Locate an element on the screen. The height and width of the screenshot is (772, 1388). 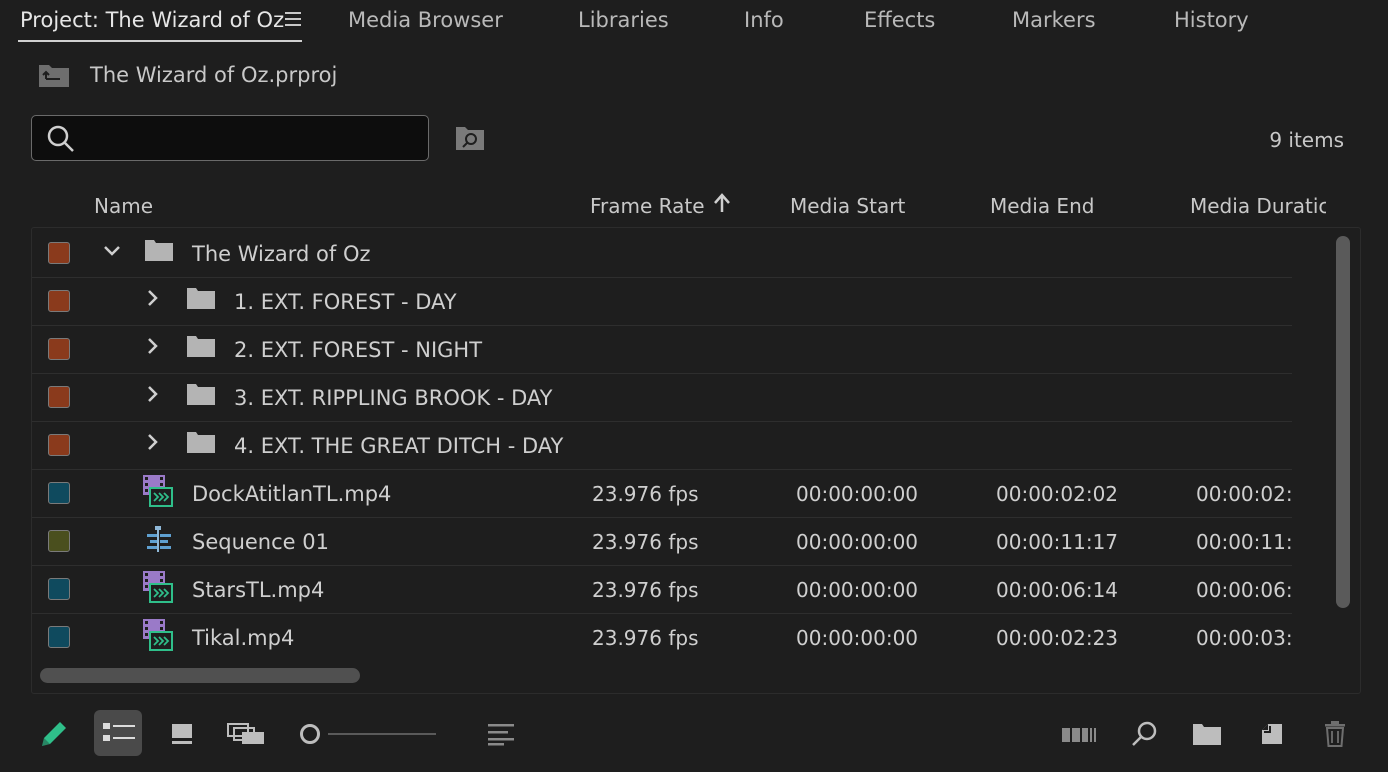
vertical-scrollbar is located at coordinates (1343, 422).